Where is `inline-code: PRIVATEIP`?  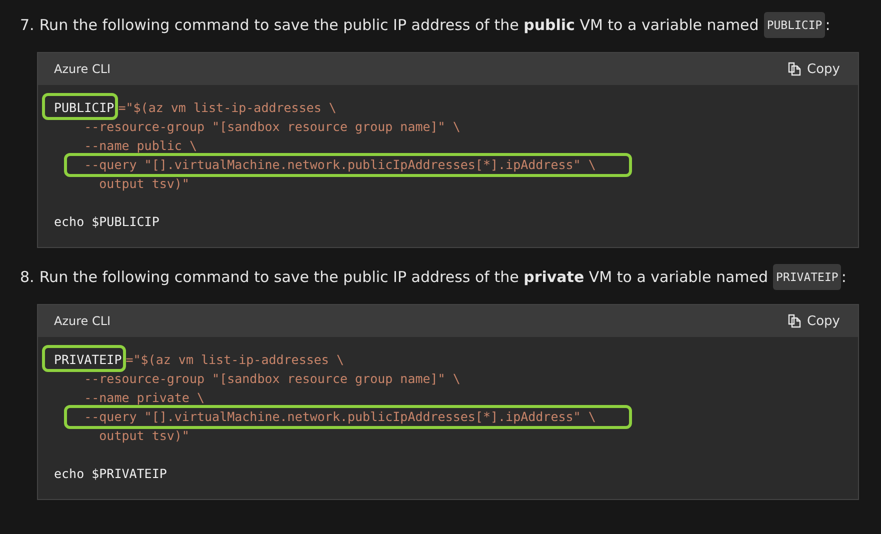
inline-code: PRIVATEIP is located at coordinates (807, 277).